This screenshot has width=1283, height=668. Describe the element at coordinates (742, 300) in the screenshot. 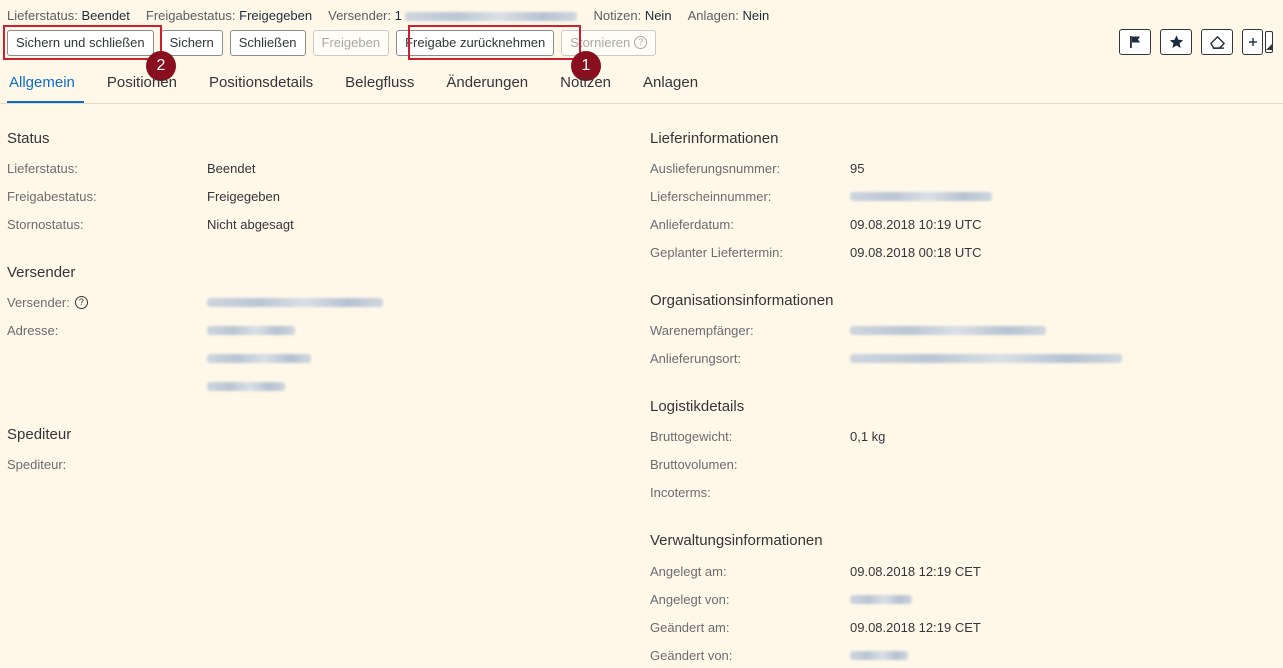

I see `section-organization-title: Organisationsinformationen` at that location.